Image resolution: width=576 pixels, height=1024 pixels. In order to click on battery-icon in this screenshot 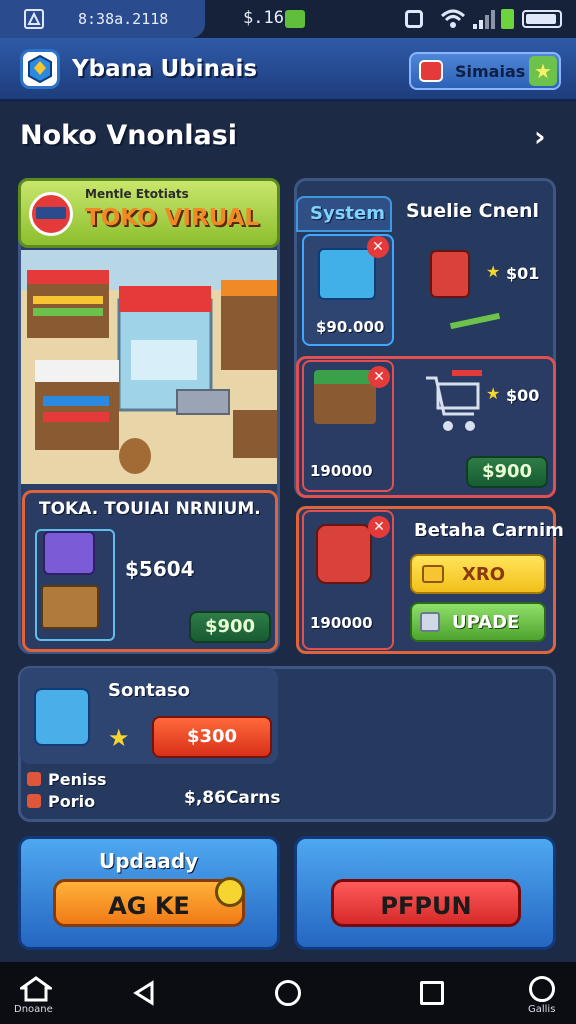, I will do `click(542, 19)`.